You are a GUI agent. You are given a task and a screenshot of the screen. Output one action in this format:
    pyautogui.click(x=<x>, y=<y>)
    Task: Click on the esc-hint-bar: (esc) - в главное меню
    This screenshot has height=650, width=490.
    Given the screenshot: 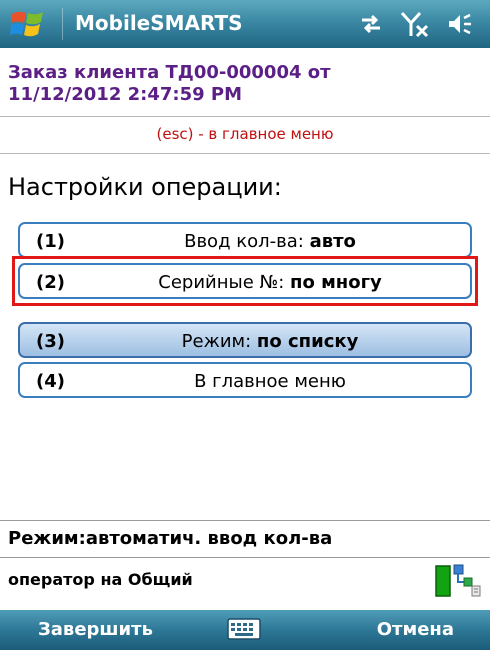 What is the action you would take?
    pyautogui.click(x=245, y=135)
    